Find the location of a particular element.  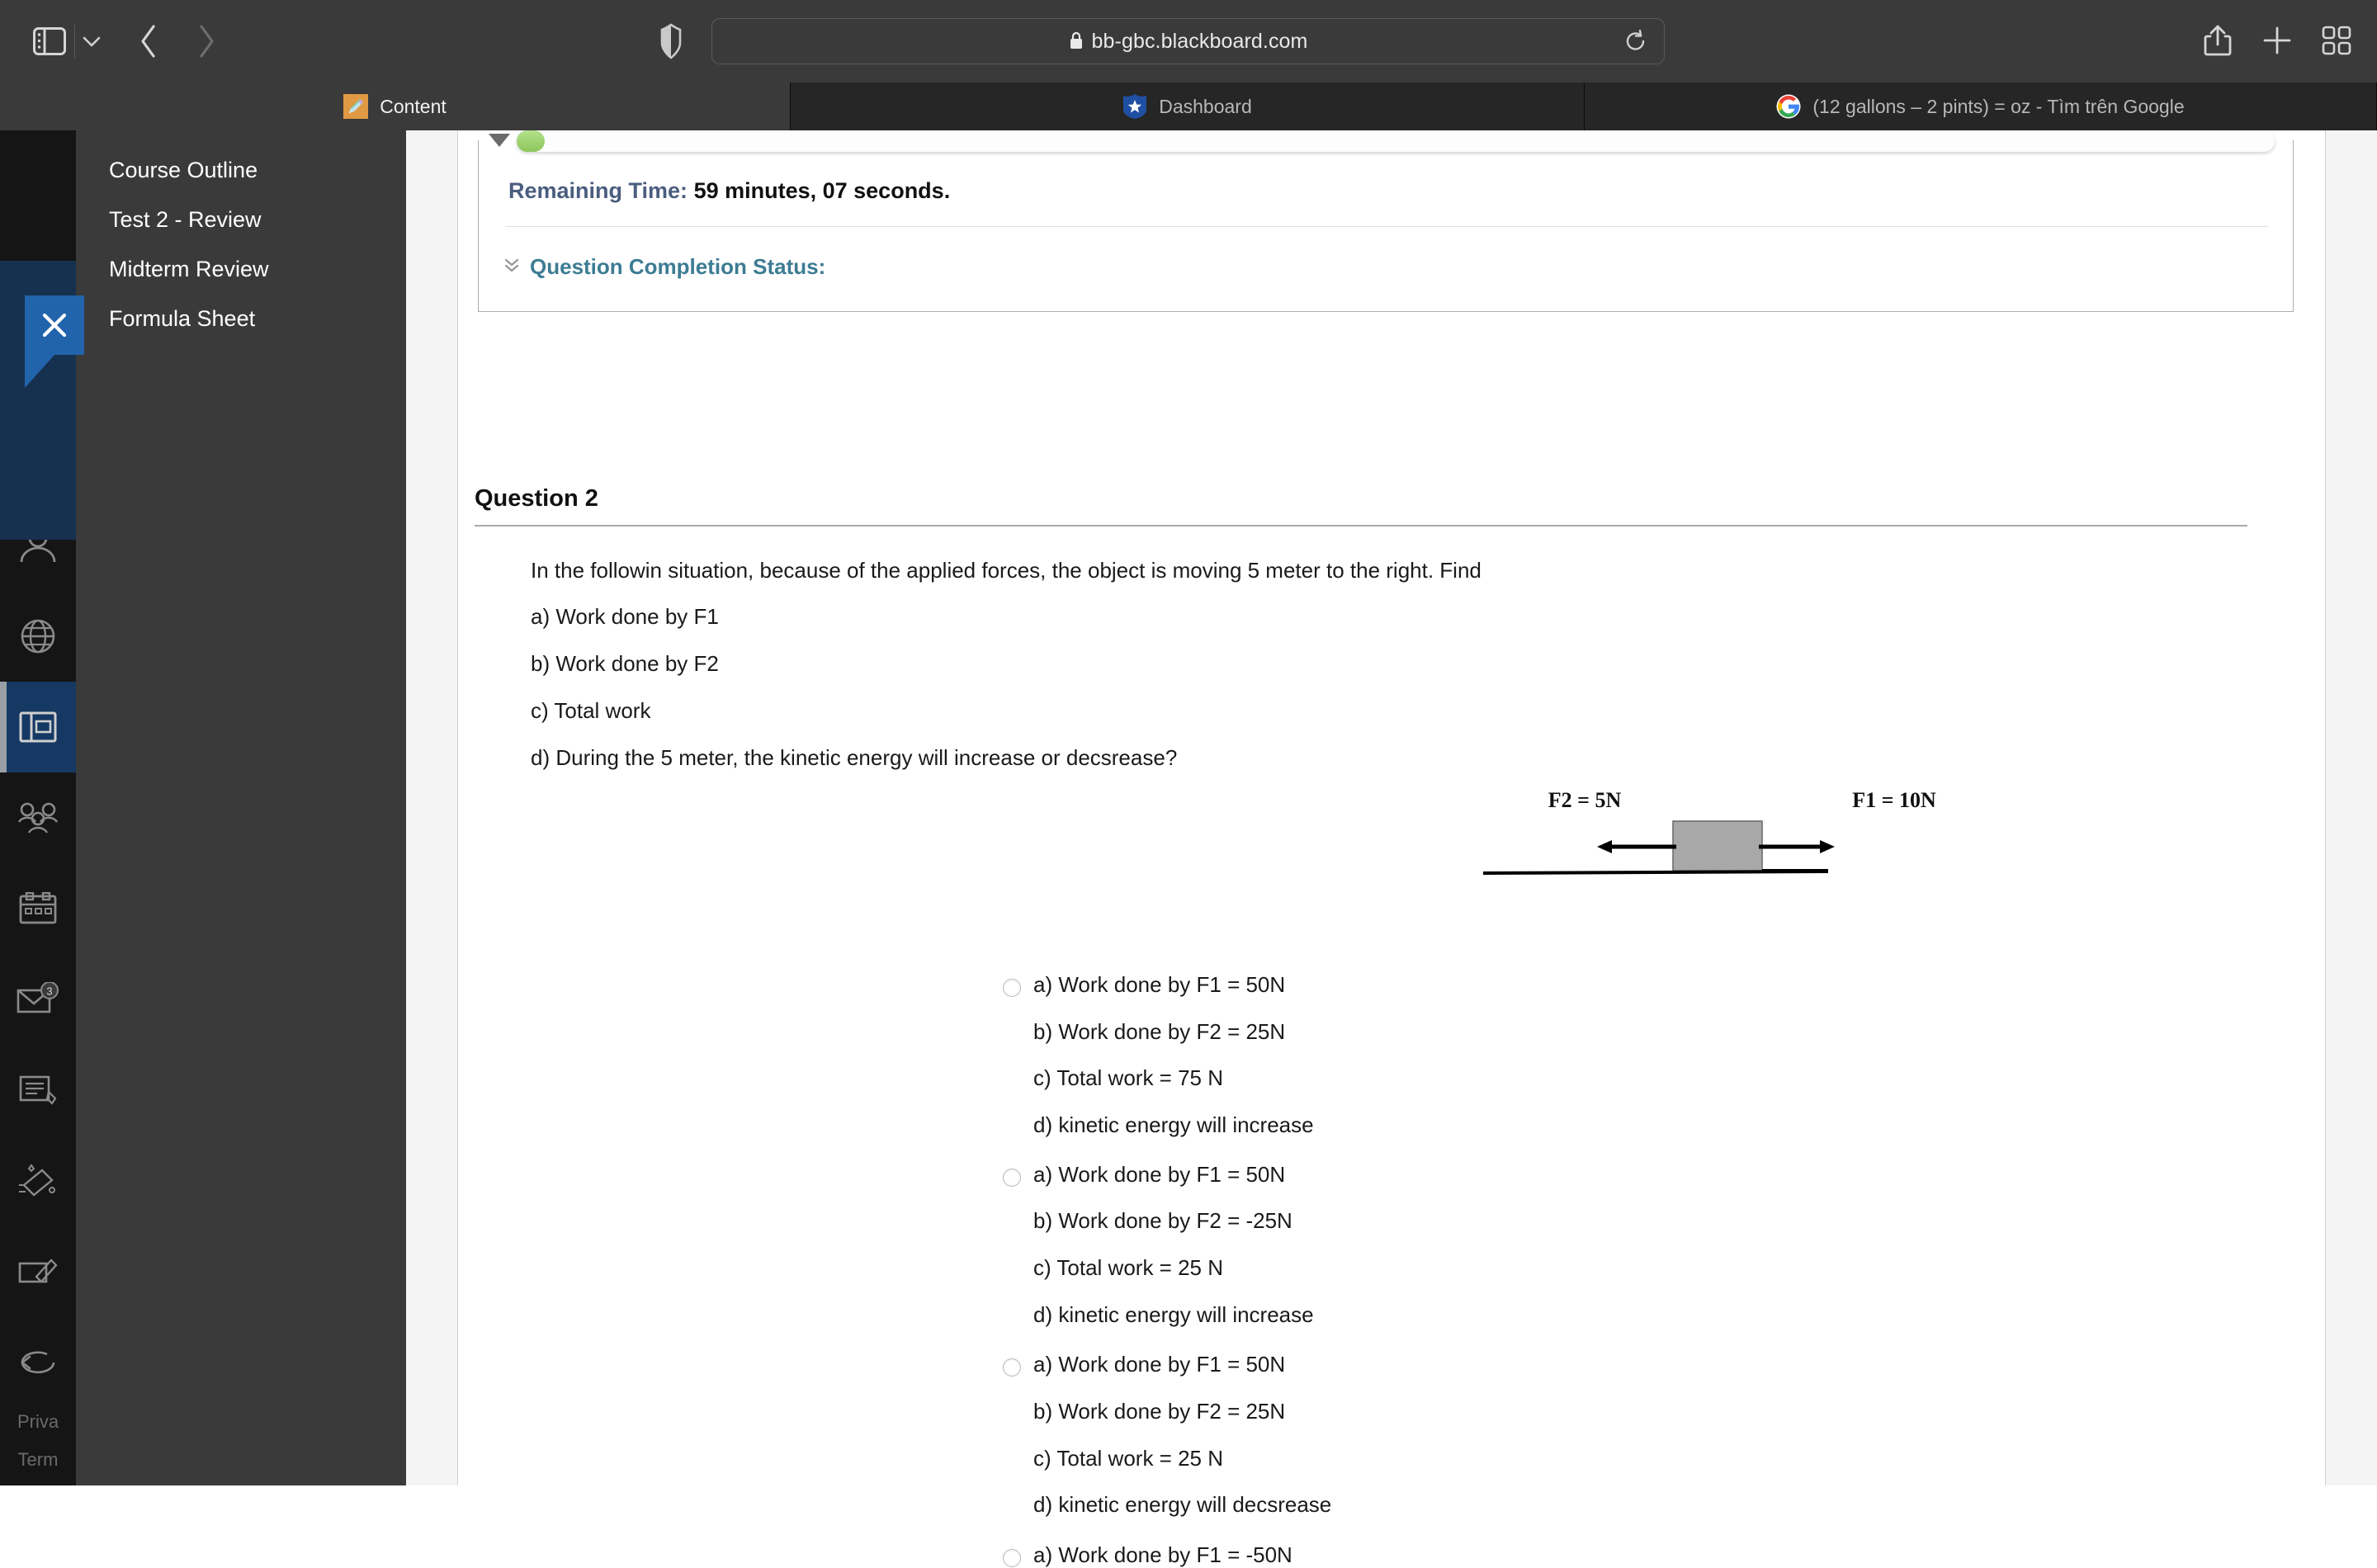

sidebar-item-course-outline: Course Outline is located at coordinates (241, 170).